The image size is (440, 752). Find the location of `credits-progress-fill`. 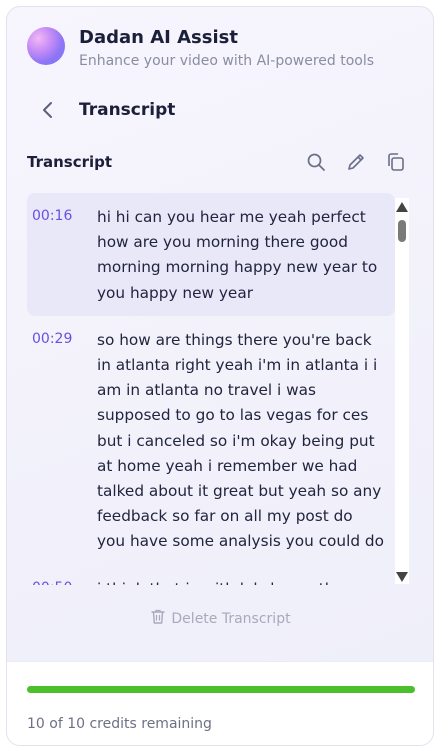

credits-progress-fill is located at coordinates (221, 689).